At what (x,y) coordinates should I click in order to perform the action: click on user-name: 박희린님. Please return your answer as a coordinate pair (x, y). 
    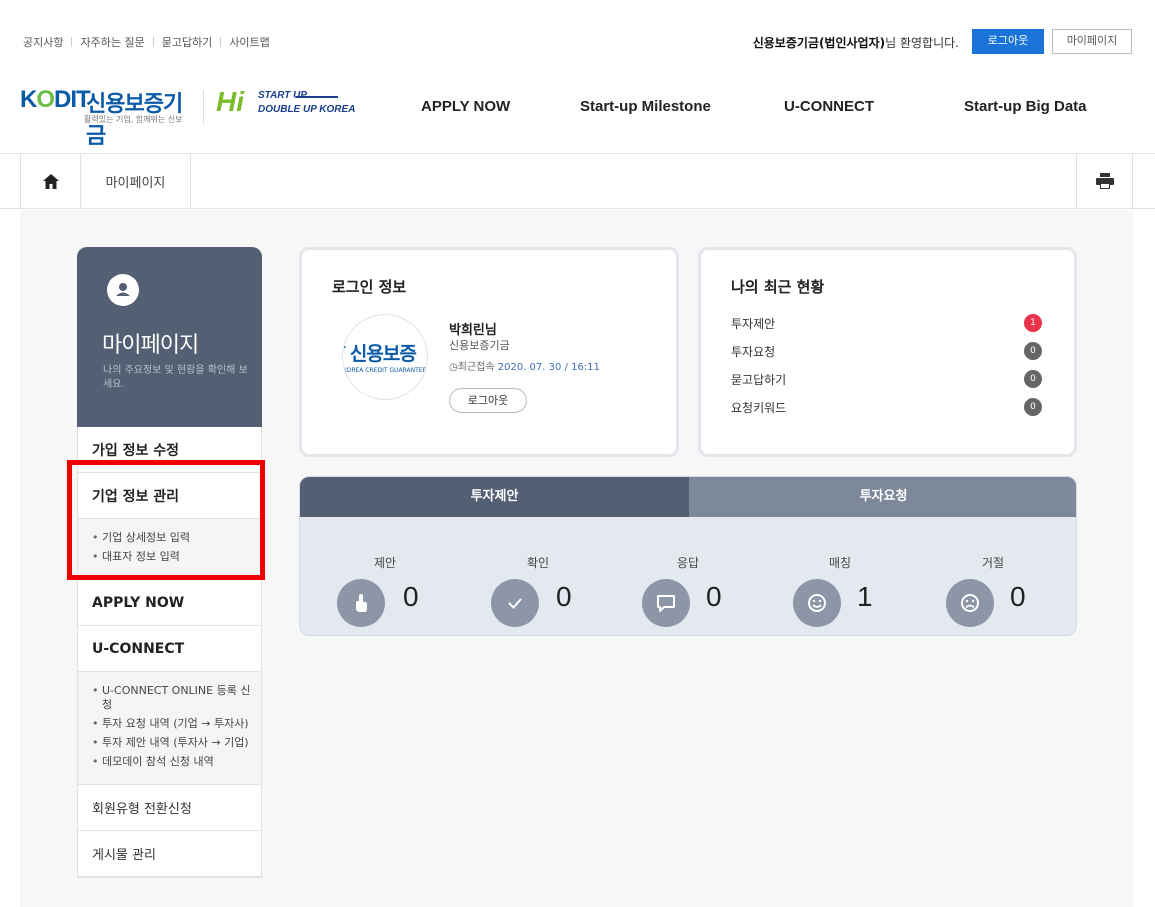
    Looking at the image, I should click on (473, 330).